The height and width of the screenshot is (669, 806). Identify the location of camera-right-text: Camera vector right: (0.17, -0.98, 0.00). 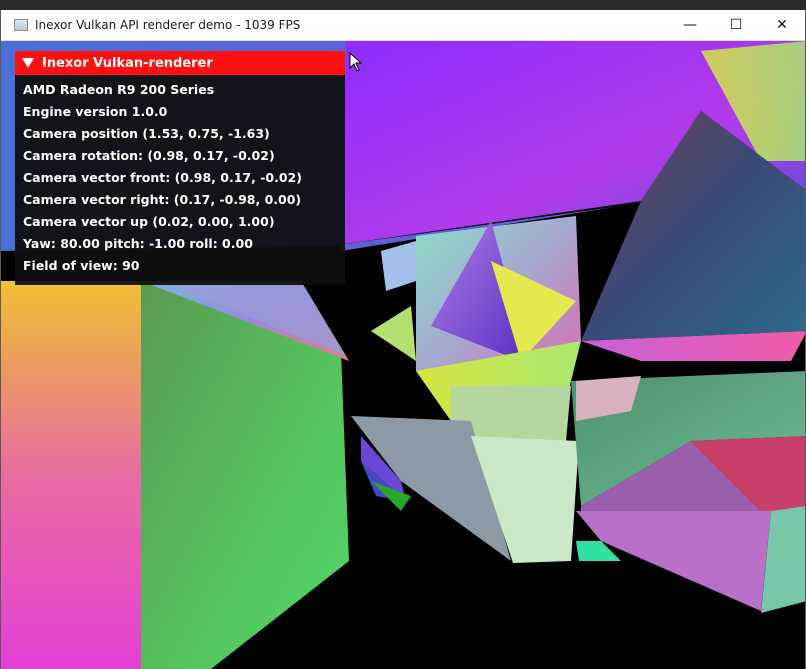
(162, 199).